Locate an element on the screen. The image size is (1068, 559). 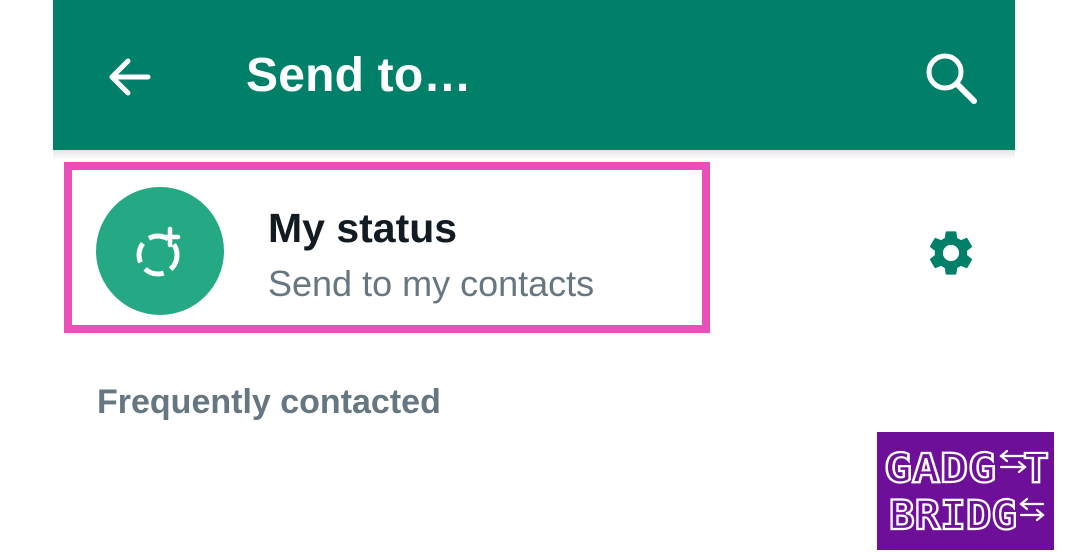
gear-icon is located at coordinates (951, 253).